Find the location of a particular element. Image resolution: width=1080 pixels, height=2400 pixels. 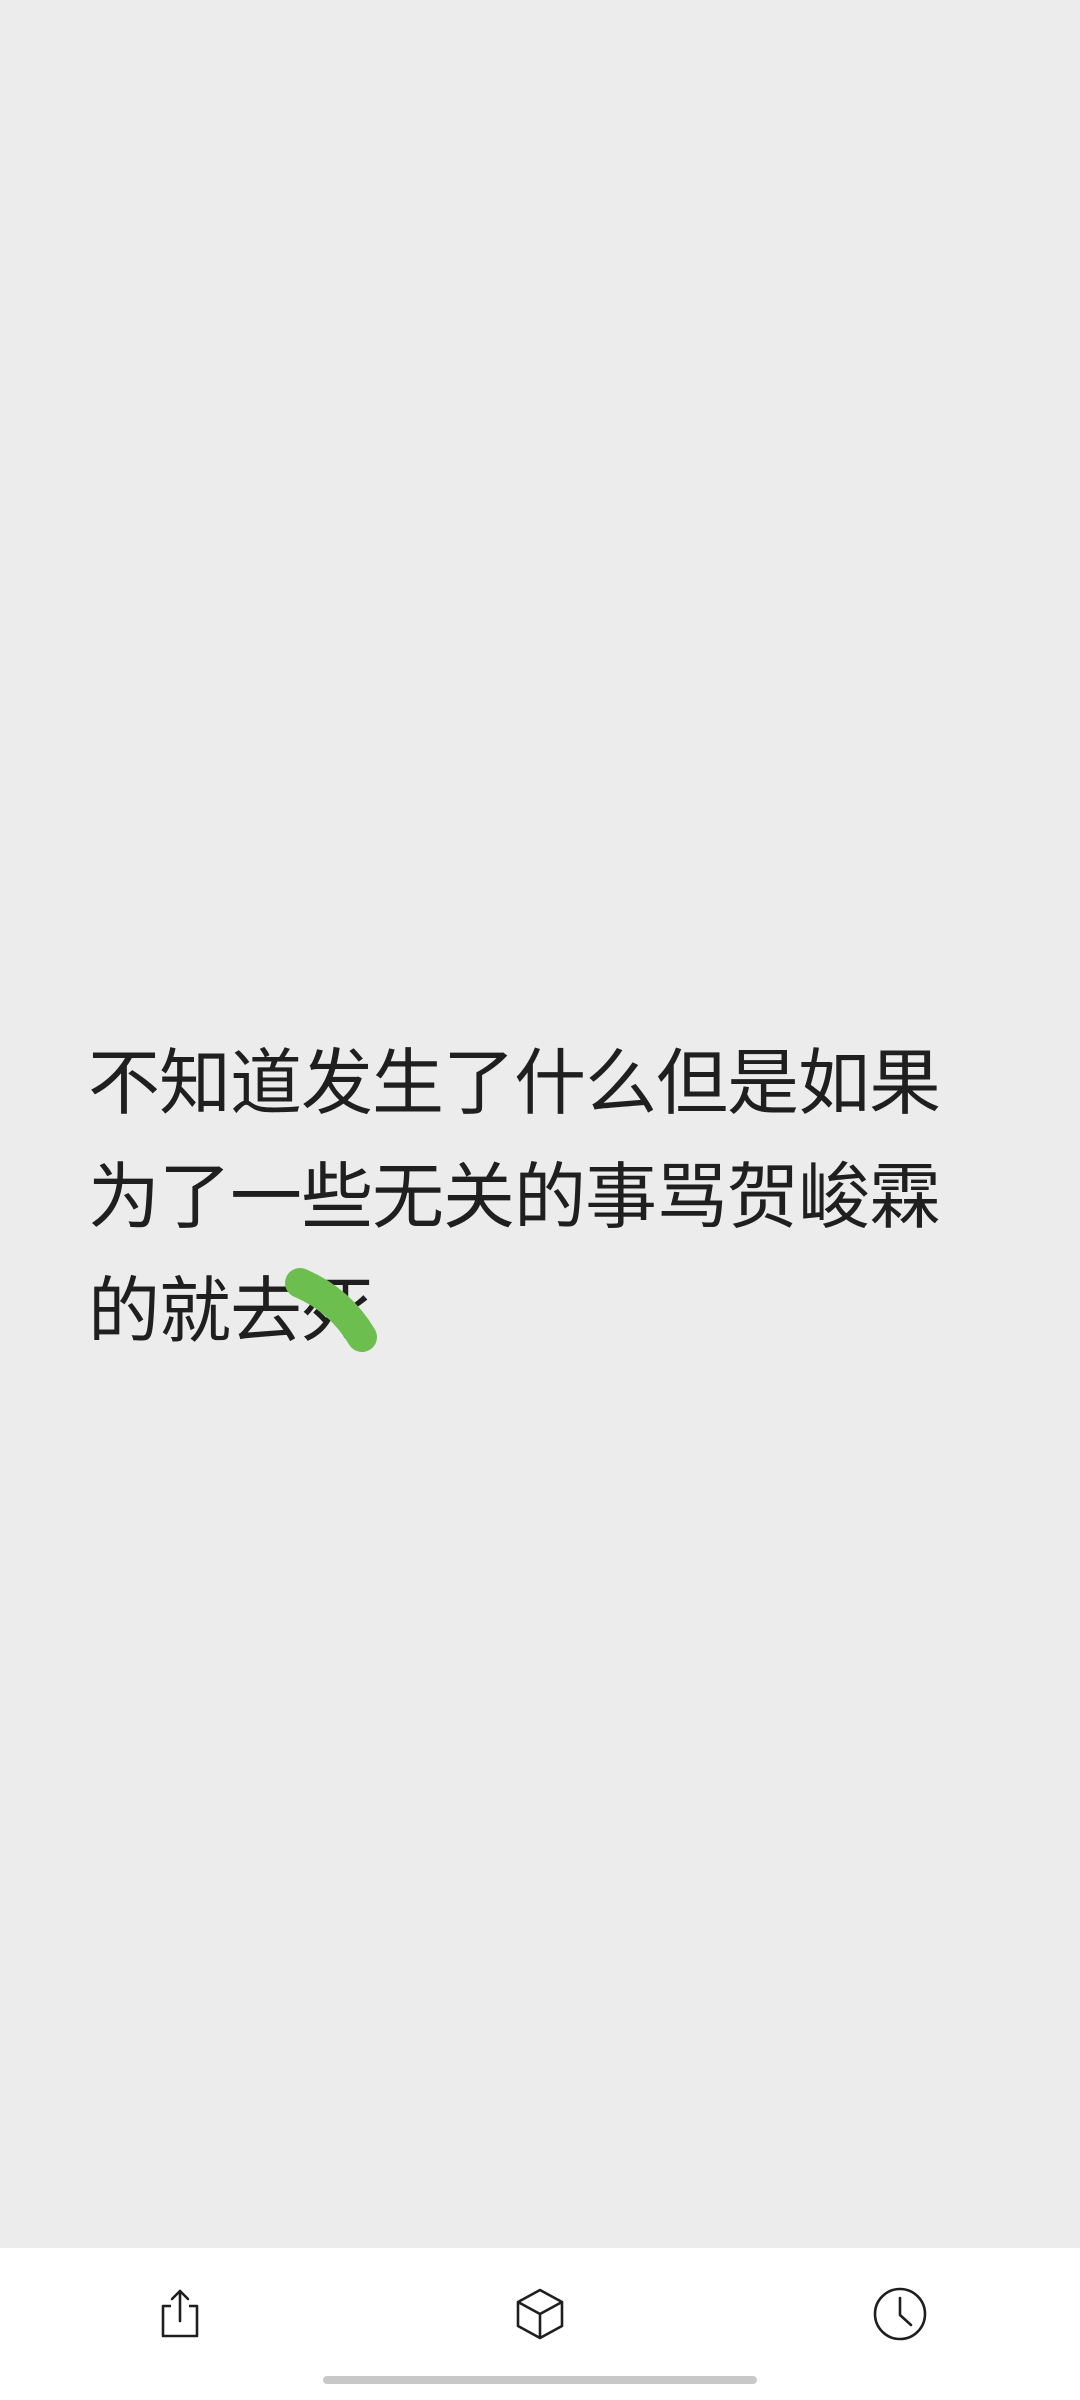

share-icon is located at coordinates (180, 2313).